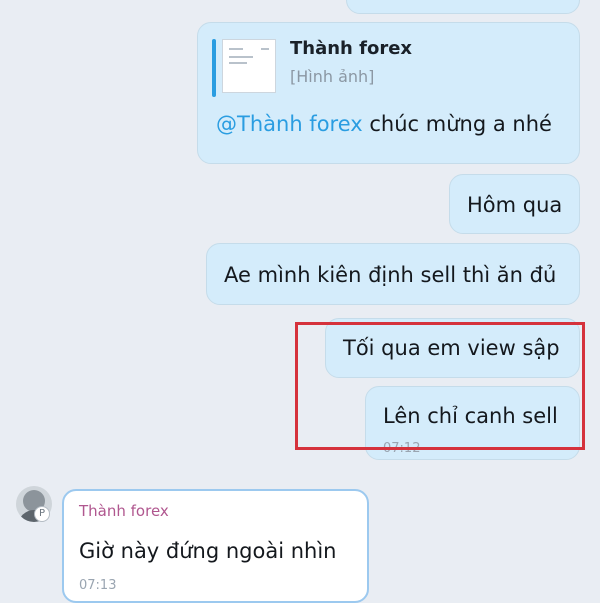 Image resolution: width=600 pixels, height=603 pixels. I want to click on quoted-sender-name: Thành forex, so click(351, 48).